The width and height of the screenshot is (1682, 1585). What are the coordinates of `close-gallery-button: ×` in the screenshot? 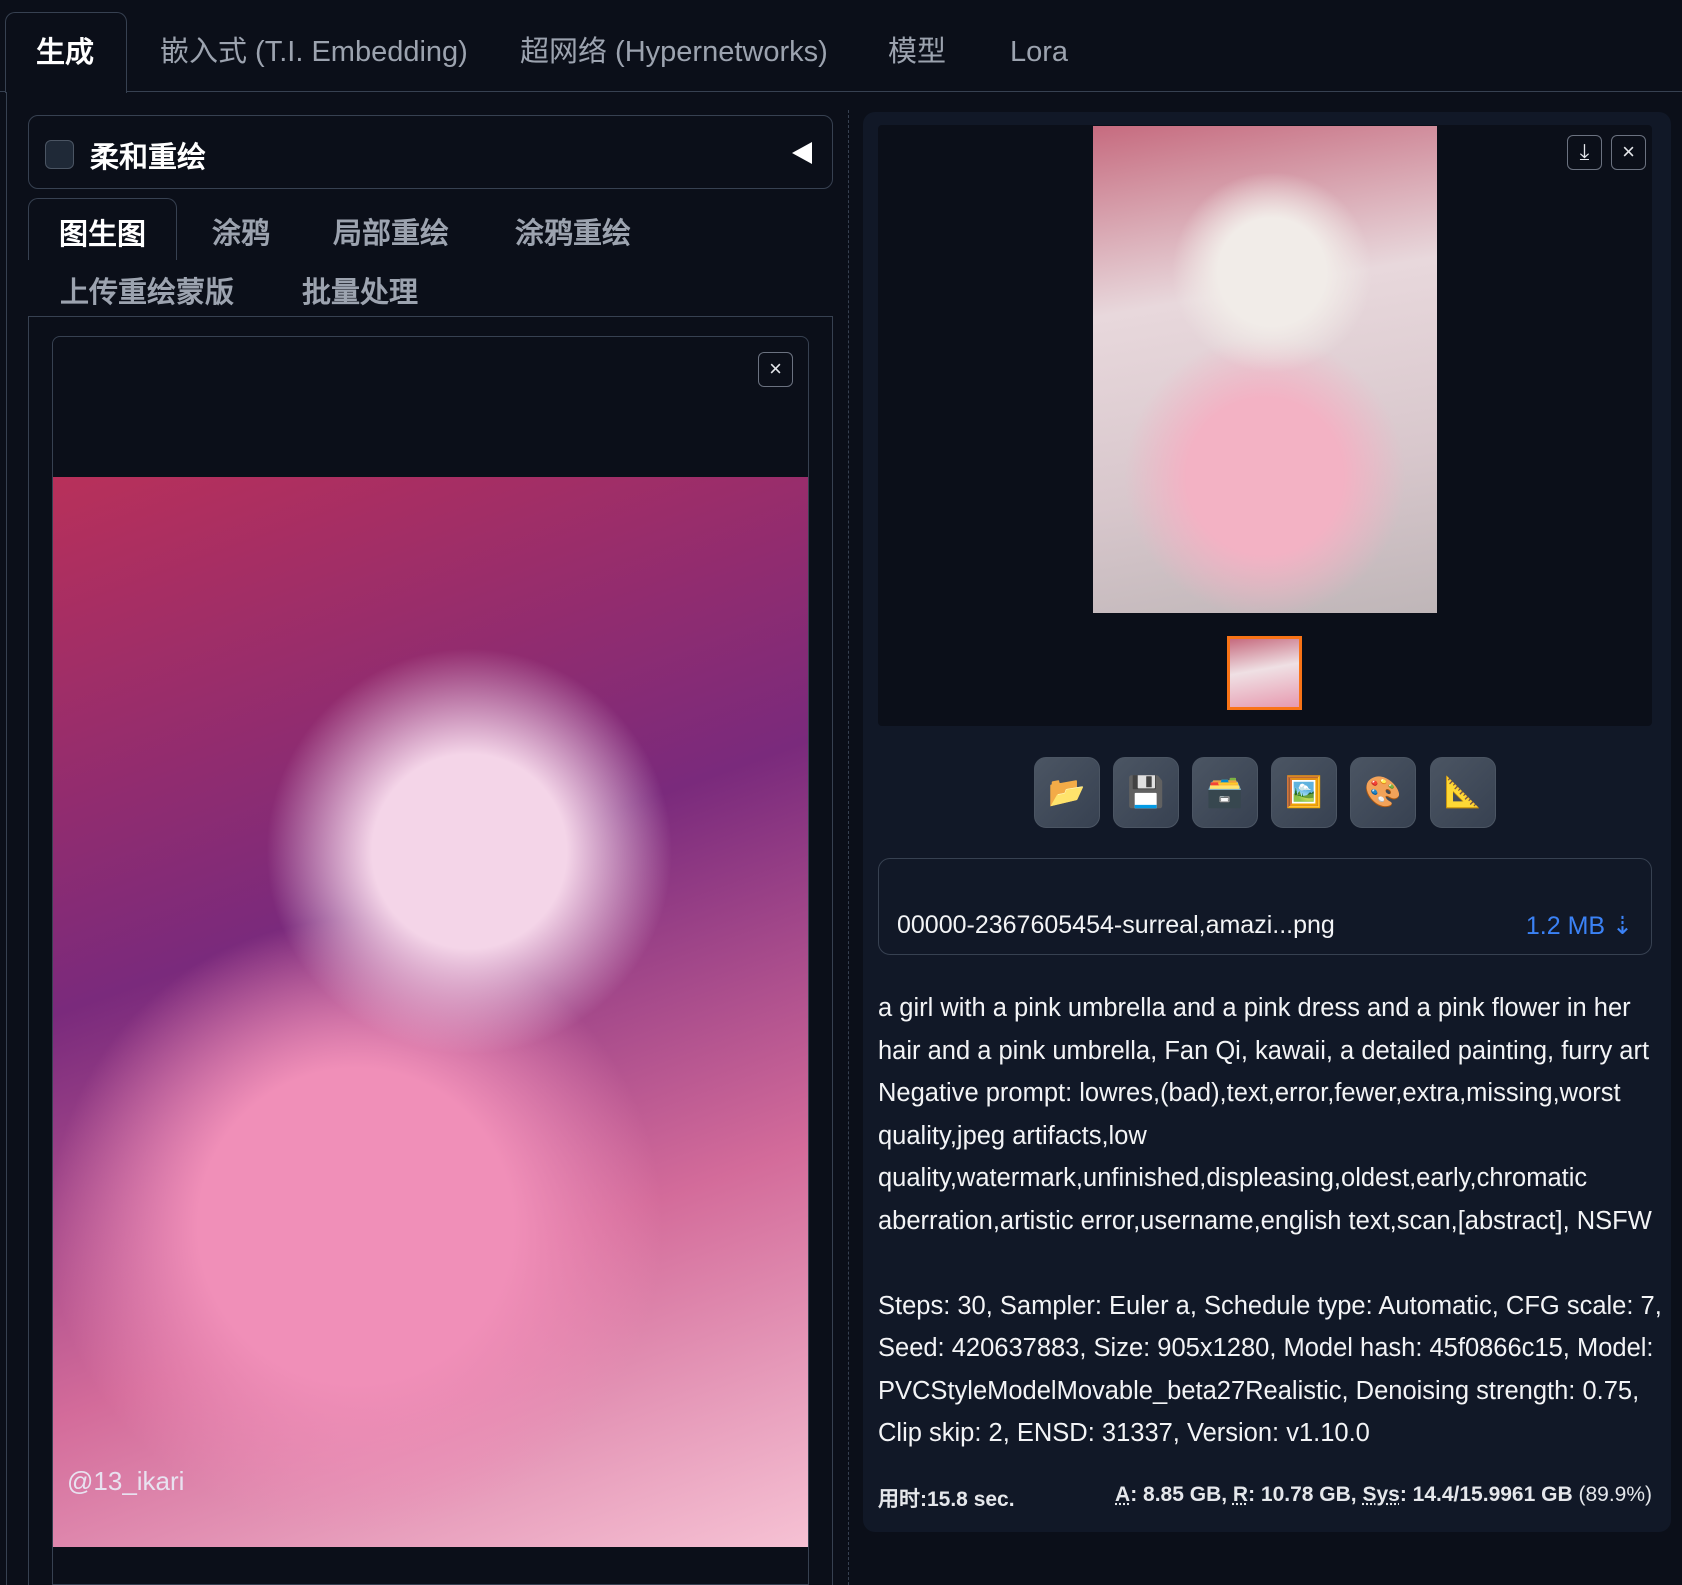 It's located at (1628, 152).